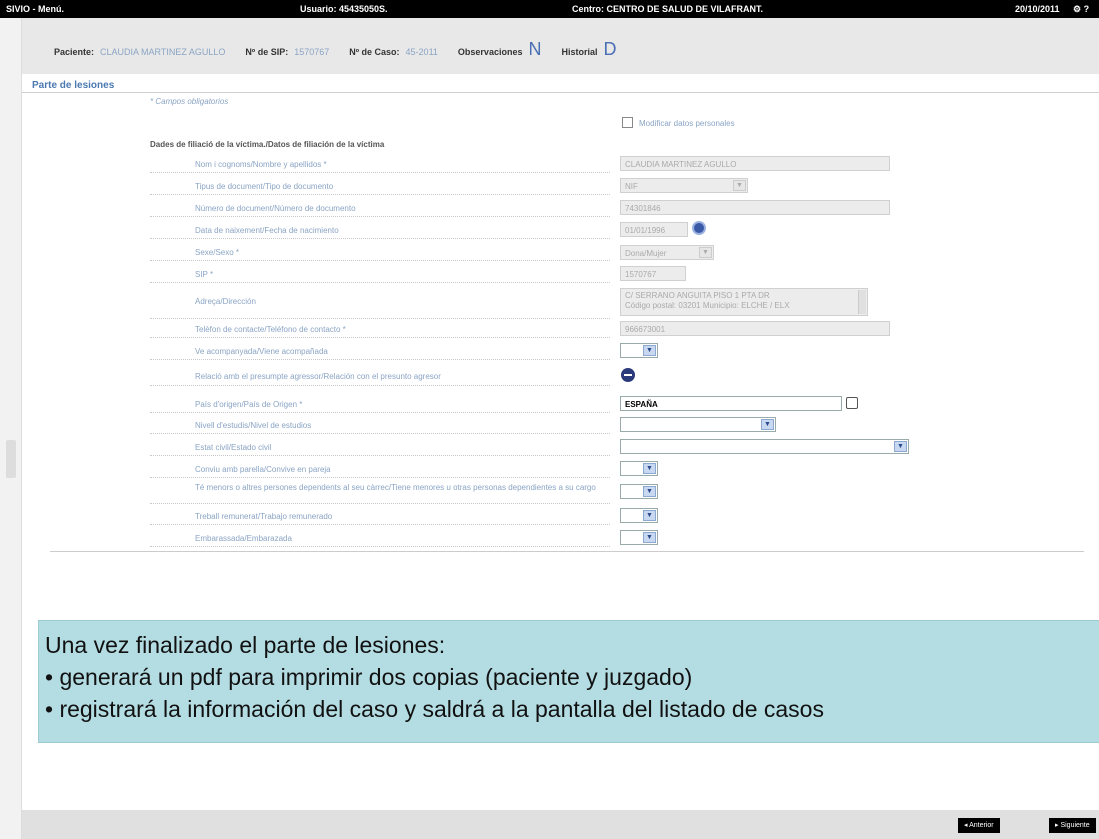 This screenshot has height=839, width=1099. What do you see at coordinates (380, 208) in the screenshot?
I see `form-row: Número de document/Número de documento` at bounding box center [380, 208].